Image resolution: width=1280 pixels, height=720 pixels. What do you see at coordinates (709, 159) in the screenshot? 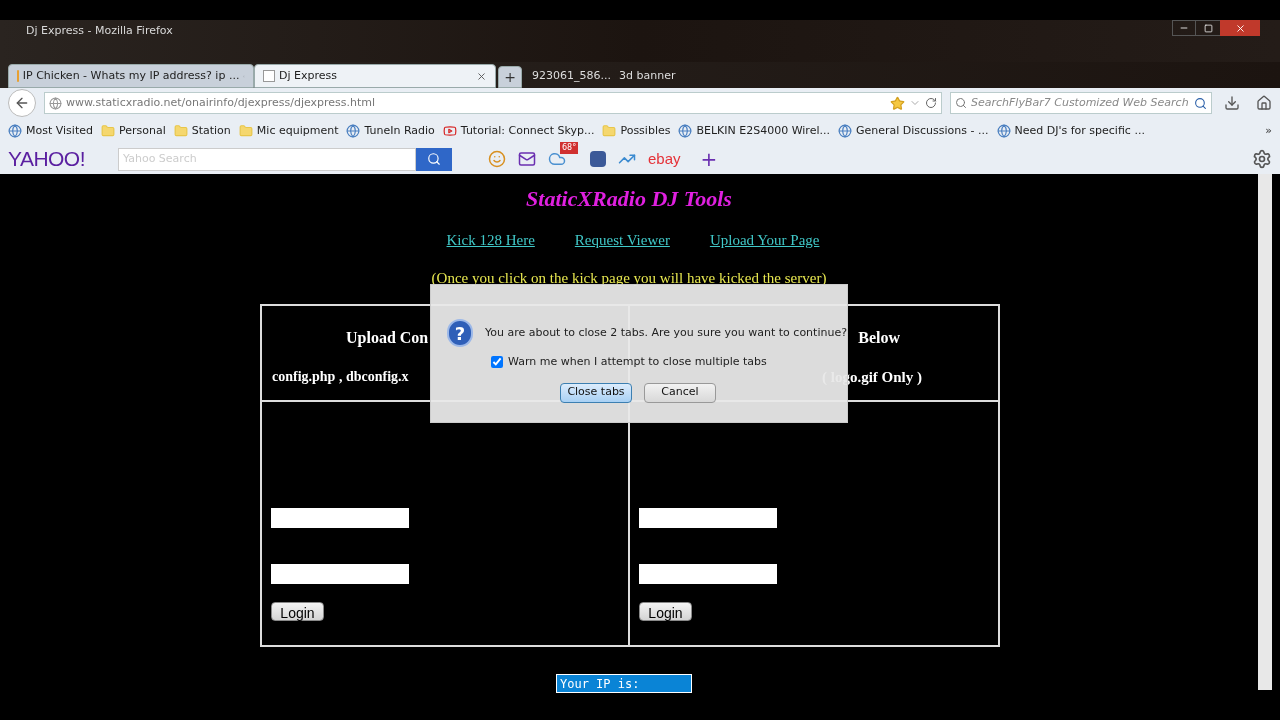
I see `add-button: +` at bounding box center [709, 159].